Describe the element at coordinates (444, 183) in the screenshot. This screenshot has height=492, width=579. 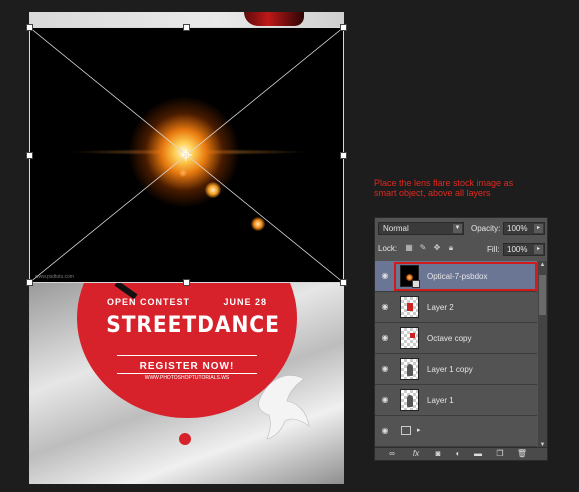
I see `annotation-line: Place the lens flare stock image as` at that location.